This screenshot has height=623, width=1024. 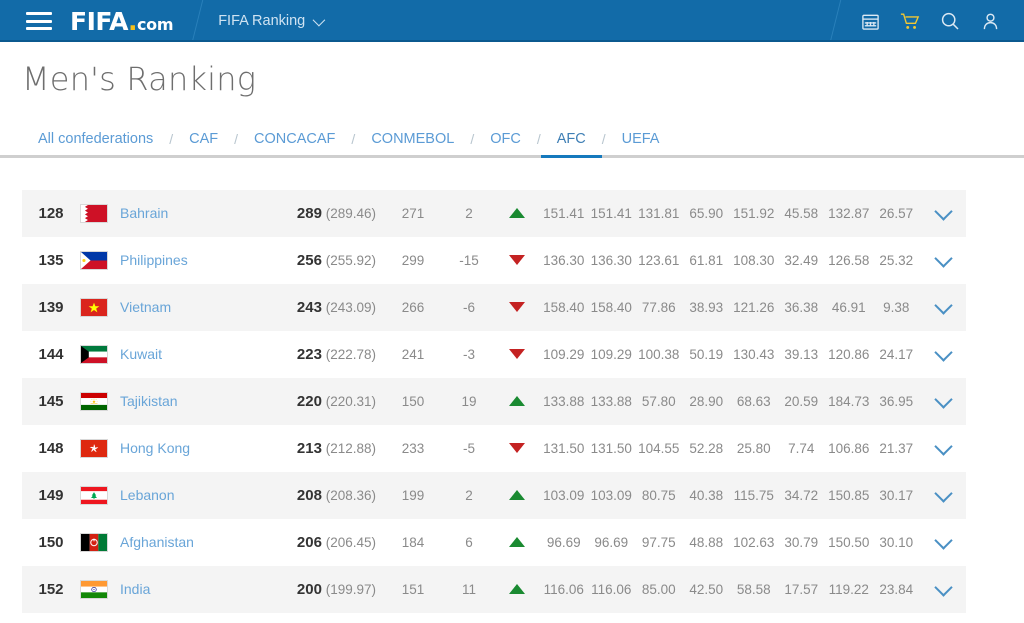 I want to click on hamburger-menu-icon, so click(x=39, y=21).